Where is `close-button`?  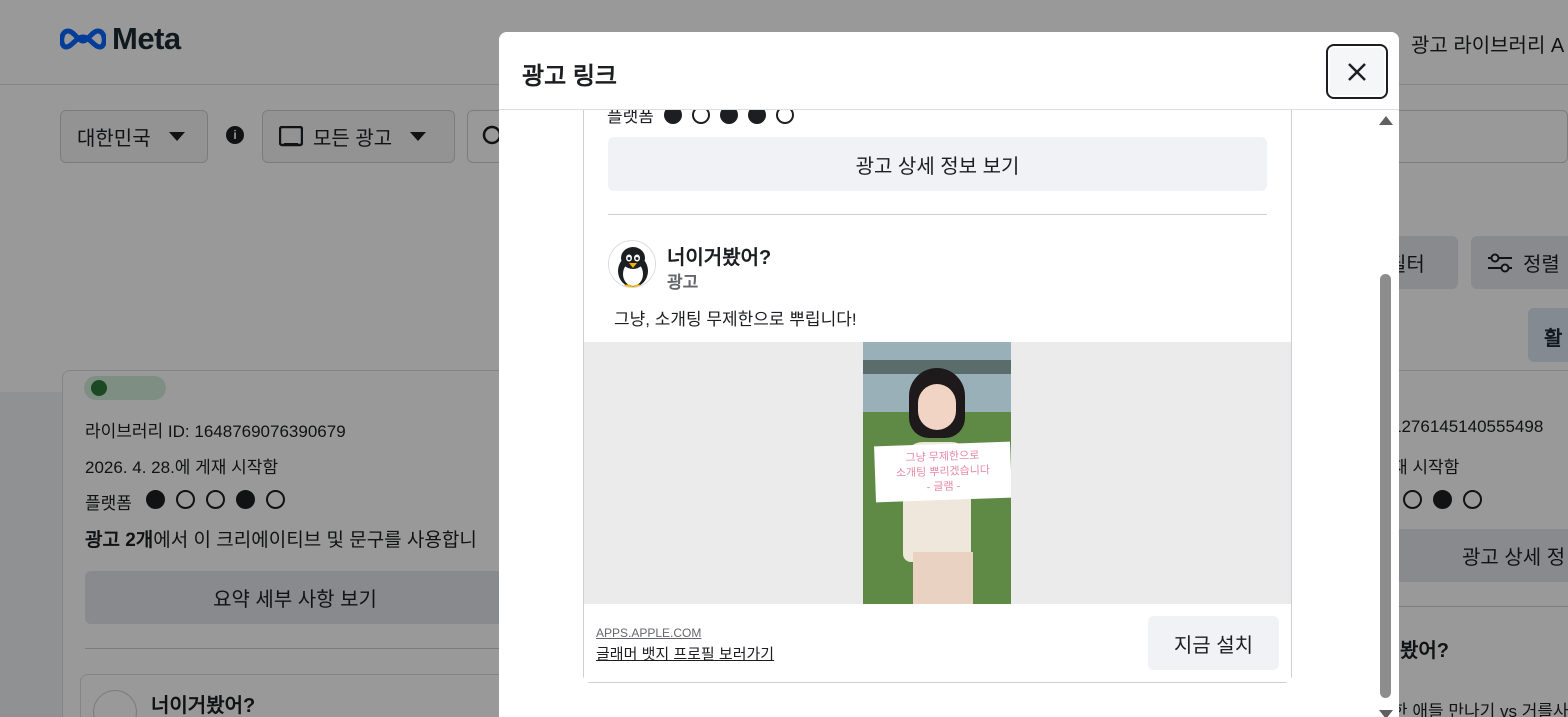
close-button is located at coordinates (1357, 71).